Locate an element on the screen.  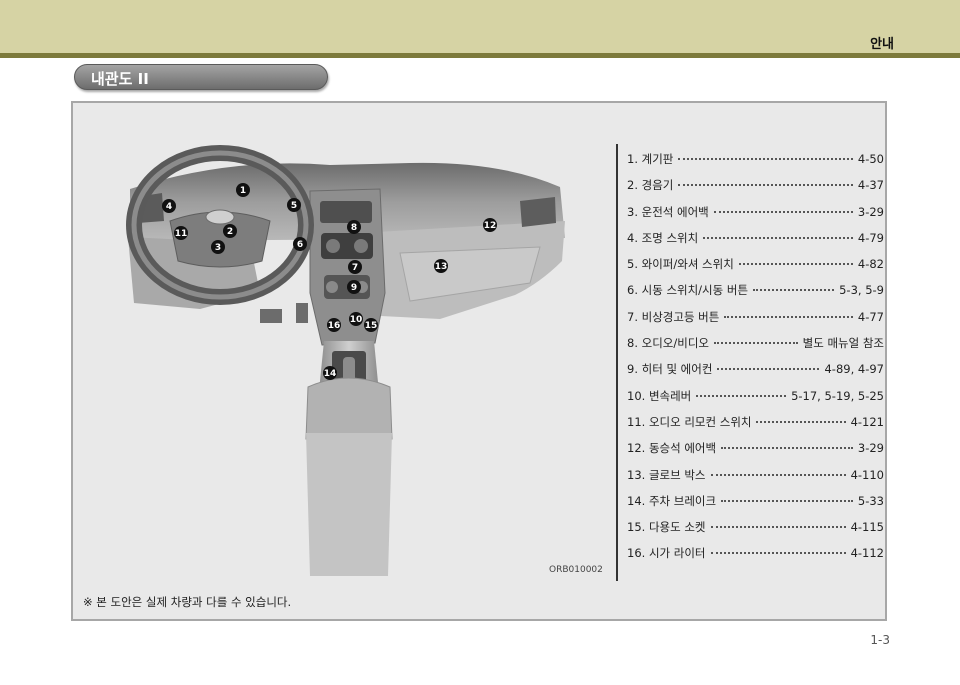
index-label: 15. 다용도 소켓 is located at coordinates (666, 527).